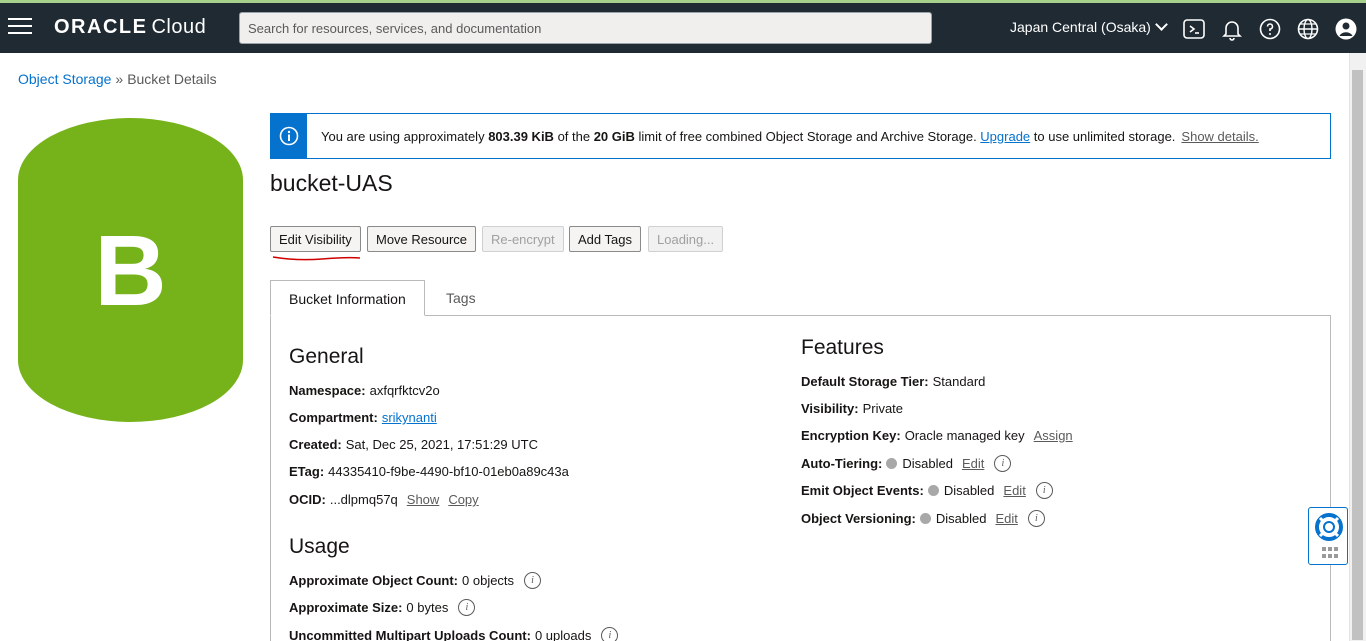 The height and width of the screenshot is (641, 1366). What do you see at coordinates (374, 580) in the screenshot?
I see `object-count-label: Approximate Object Count:` at bounding box center [374, 580].